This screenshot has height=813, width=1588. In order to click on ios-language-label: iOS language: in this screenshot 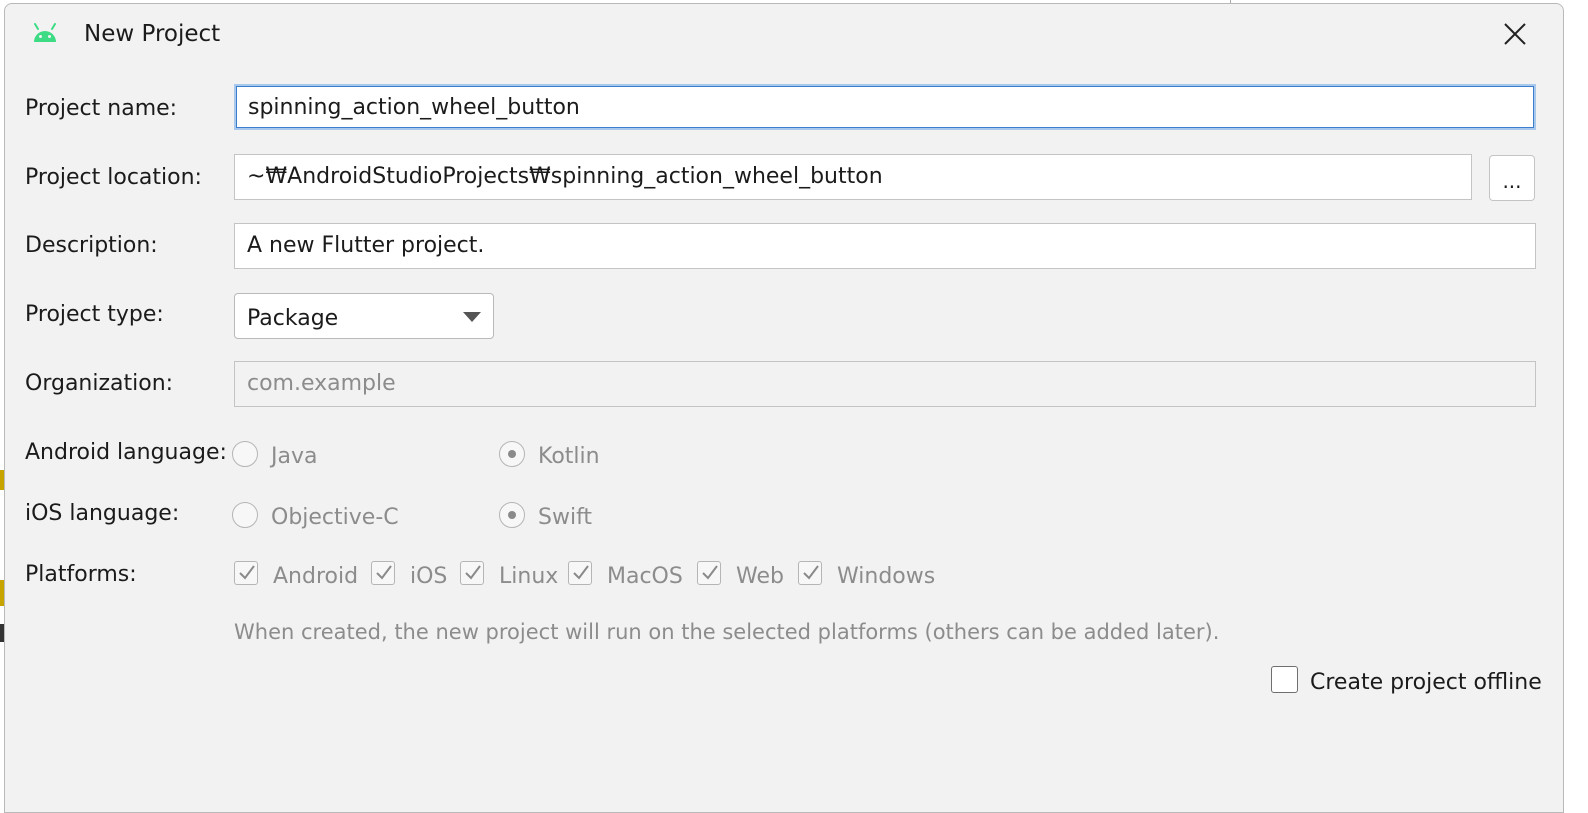, I will do `click(102, 513)`.